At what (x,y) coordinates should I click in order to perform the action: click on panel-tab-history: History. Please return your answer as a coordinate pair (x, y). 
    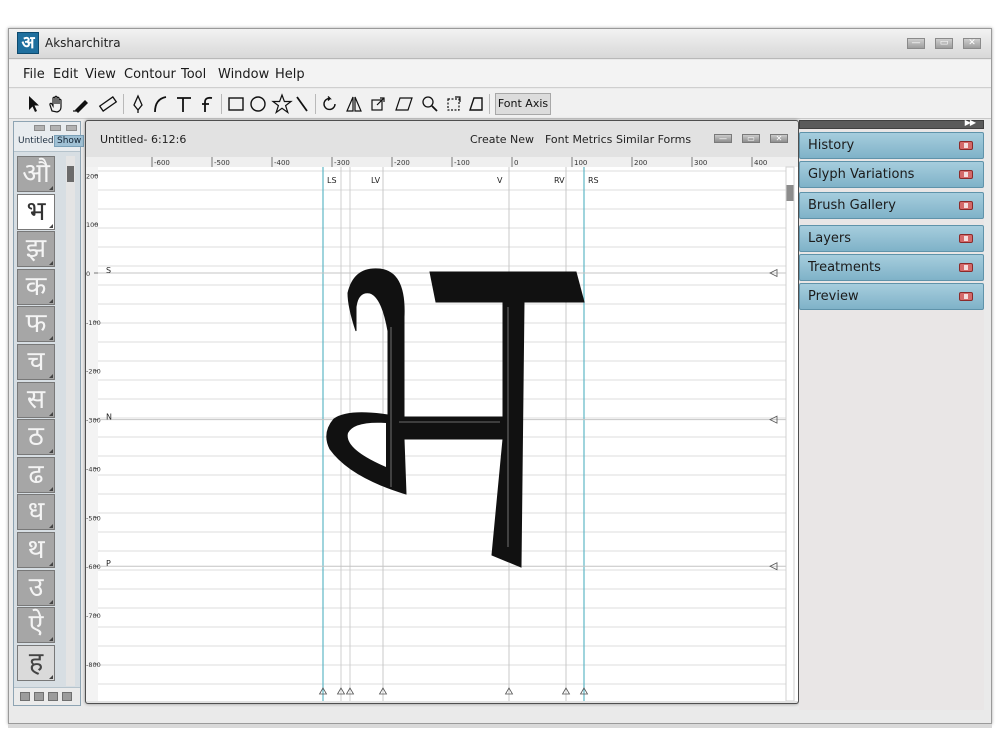
    Looking at the image, I should click on (891, 145).